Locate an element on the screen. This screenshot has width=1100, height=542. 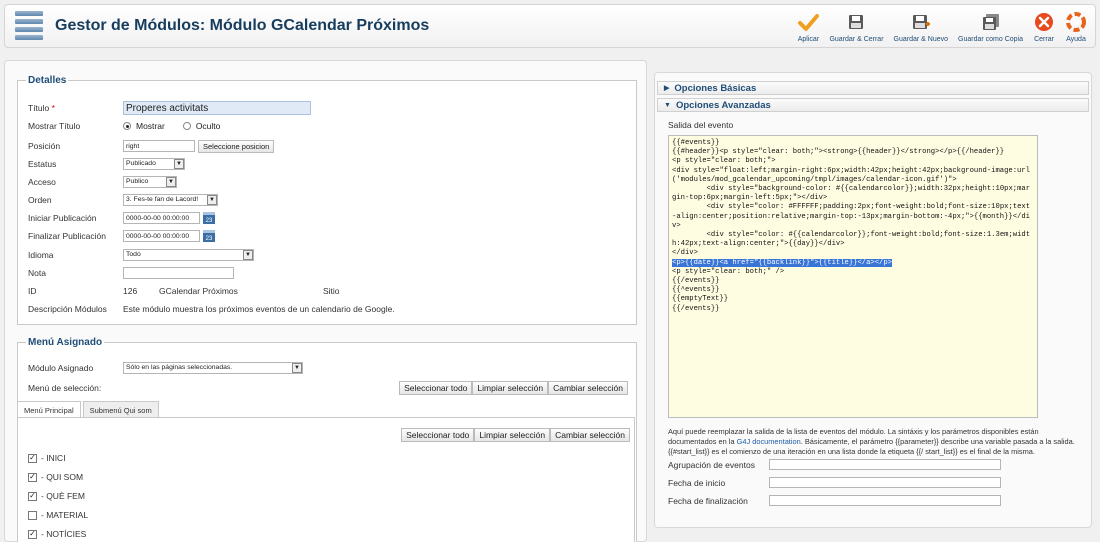
title-label: Título * is located at coordinates (41, 108).